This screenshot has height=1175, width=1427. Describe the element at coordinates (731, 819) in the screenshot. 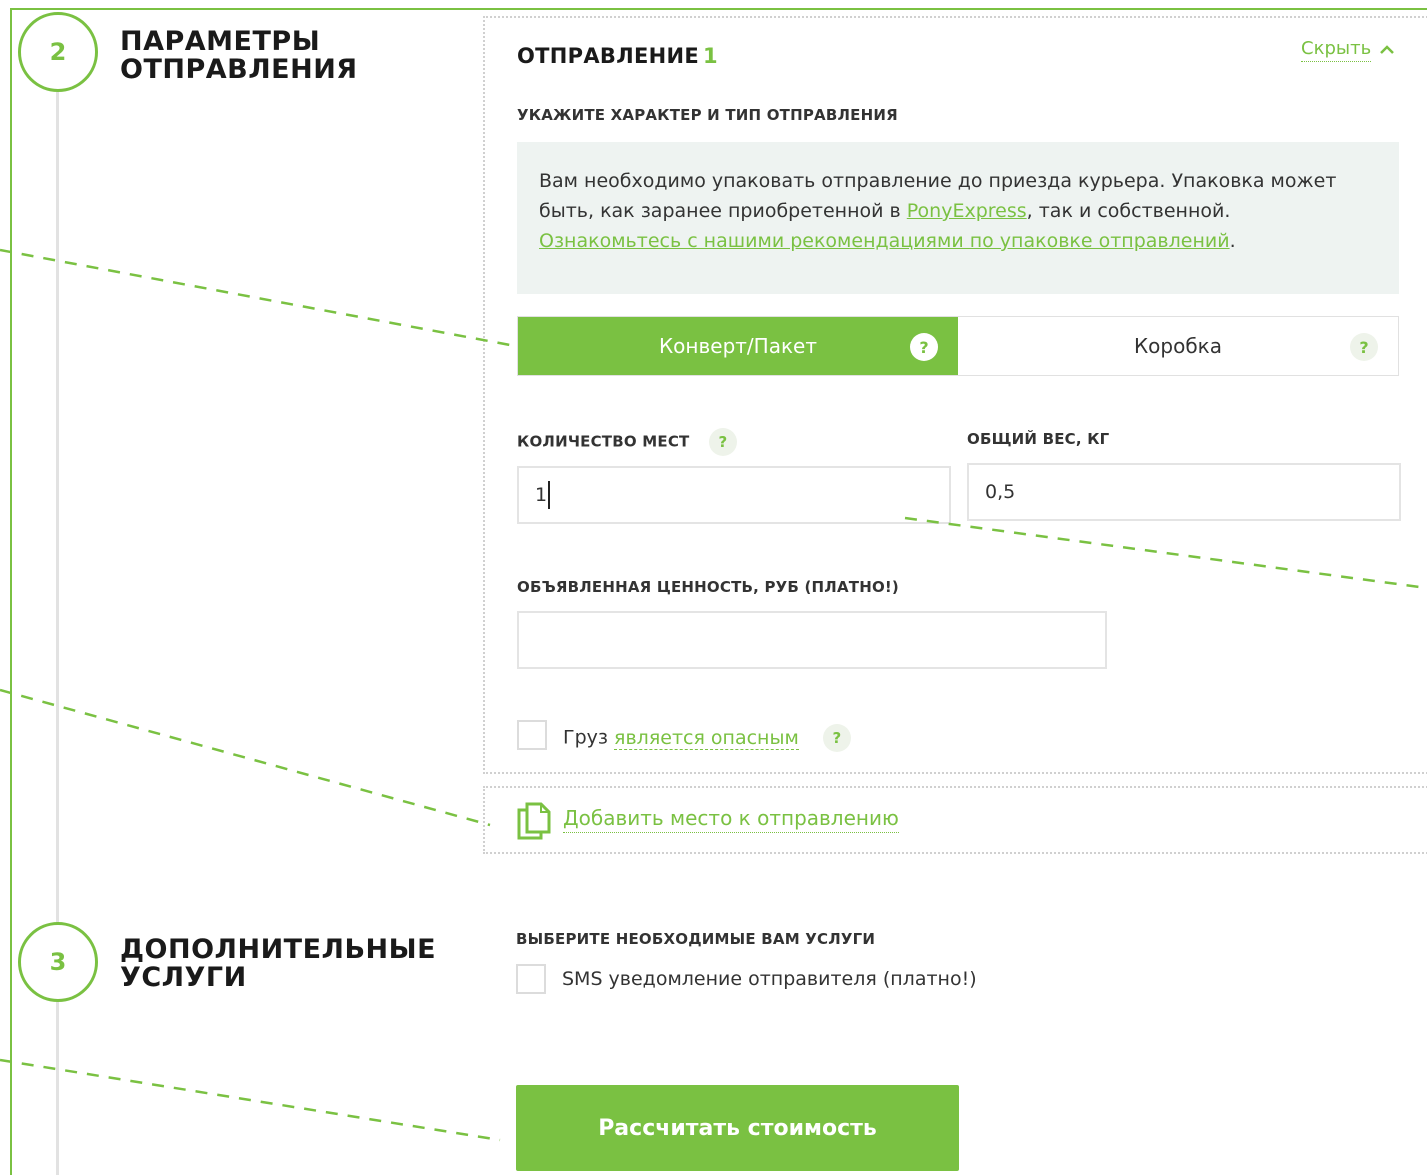

I see `add-place-link: Добавить место к отправлению` at that location.